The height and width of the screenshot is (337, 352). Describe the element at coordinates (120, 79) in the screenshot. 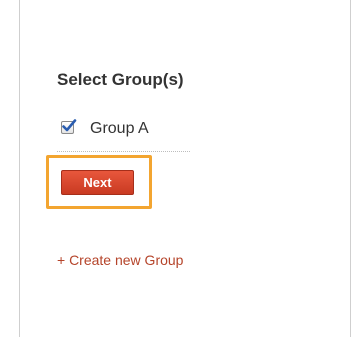

I see `section-title: Select Group(s)` at that location.